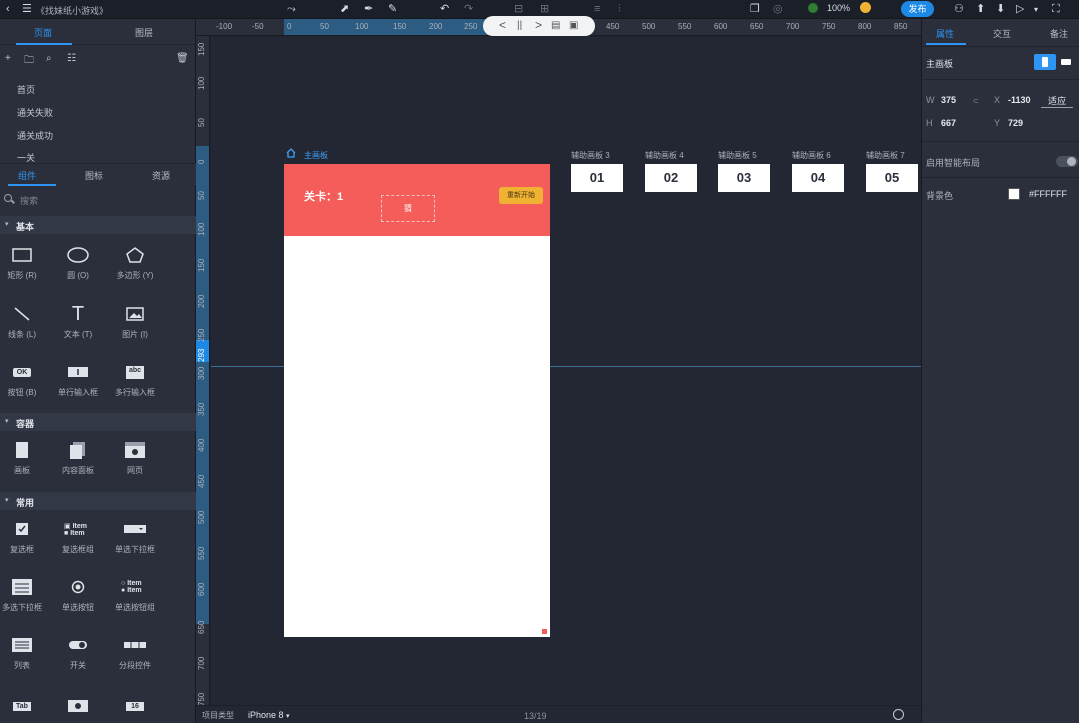 Image resolution: width=1079 pixels, height=723 pixels. I want to click on aux-board-label: 辅助画板 5, so click(737, 155).